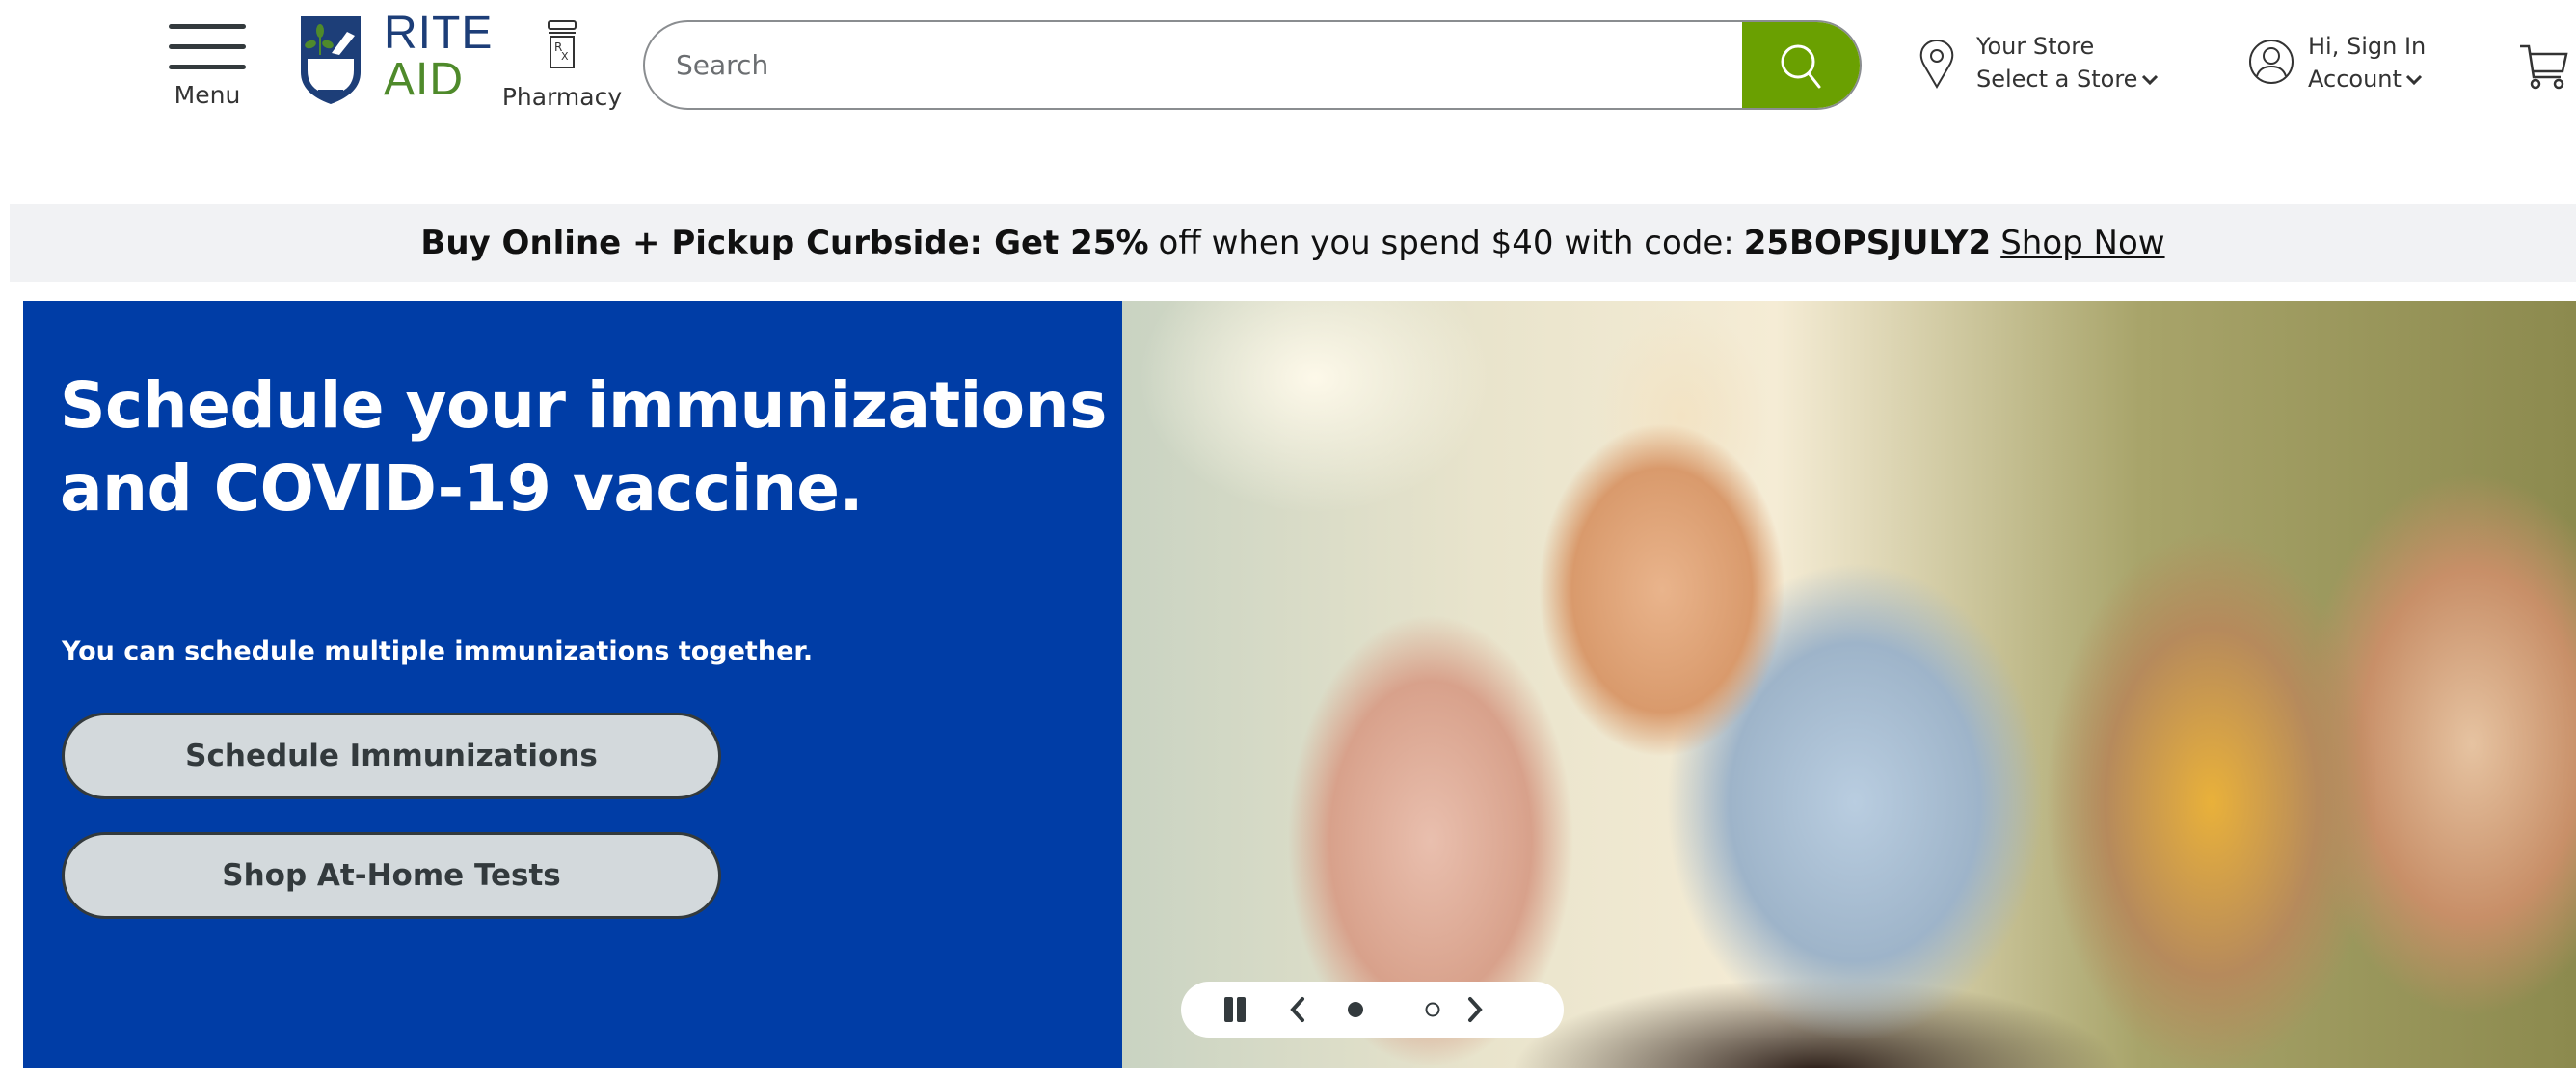 The height and width of the screenshot is (1078, 2576). Describe the element at coordinates (2082, 243) in the screenshot. I see `shop-now-link: Shop Now` at that location.